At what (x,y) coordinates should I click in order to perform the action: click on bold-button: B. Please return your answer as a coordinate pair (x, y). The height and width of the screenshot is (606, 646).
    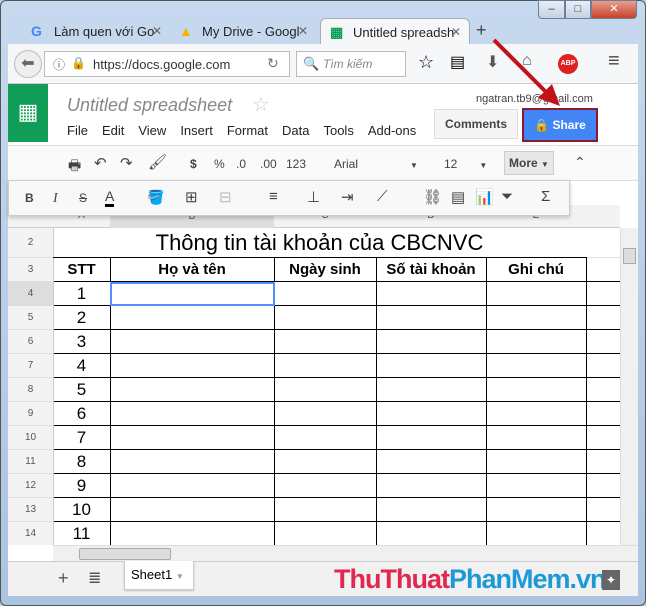
    Looking at the image, I should click on (29, 198).